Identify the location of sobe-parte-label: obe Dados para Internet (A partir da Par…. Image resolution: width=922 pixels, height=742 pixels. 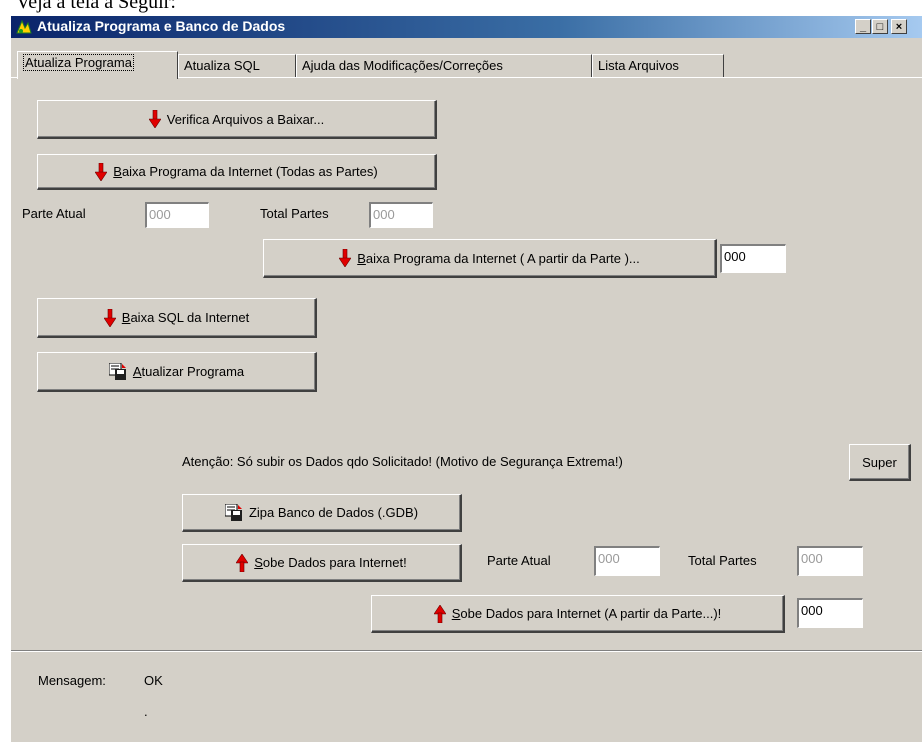
(591, 613).